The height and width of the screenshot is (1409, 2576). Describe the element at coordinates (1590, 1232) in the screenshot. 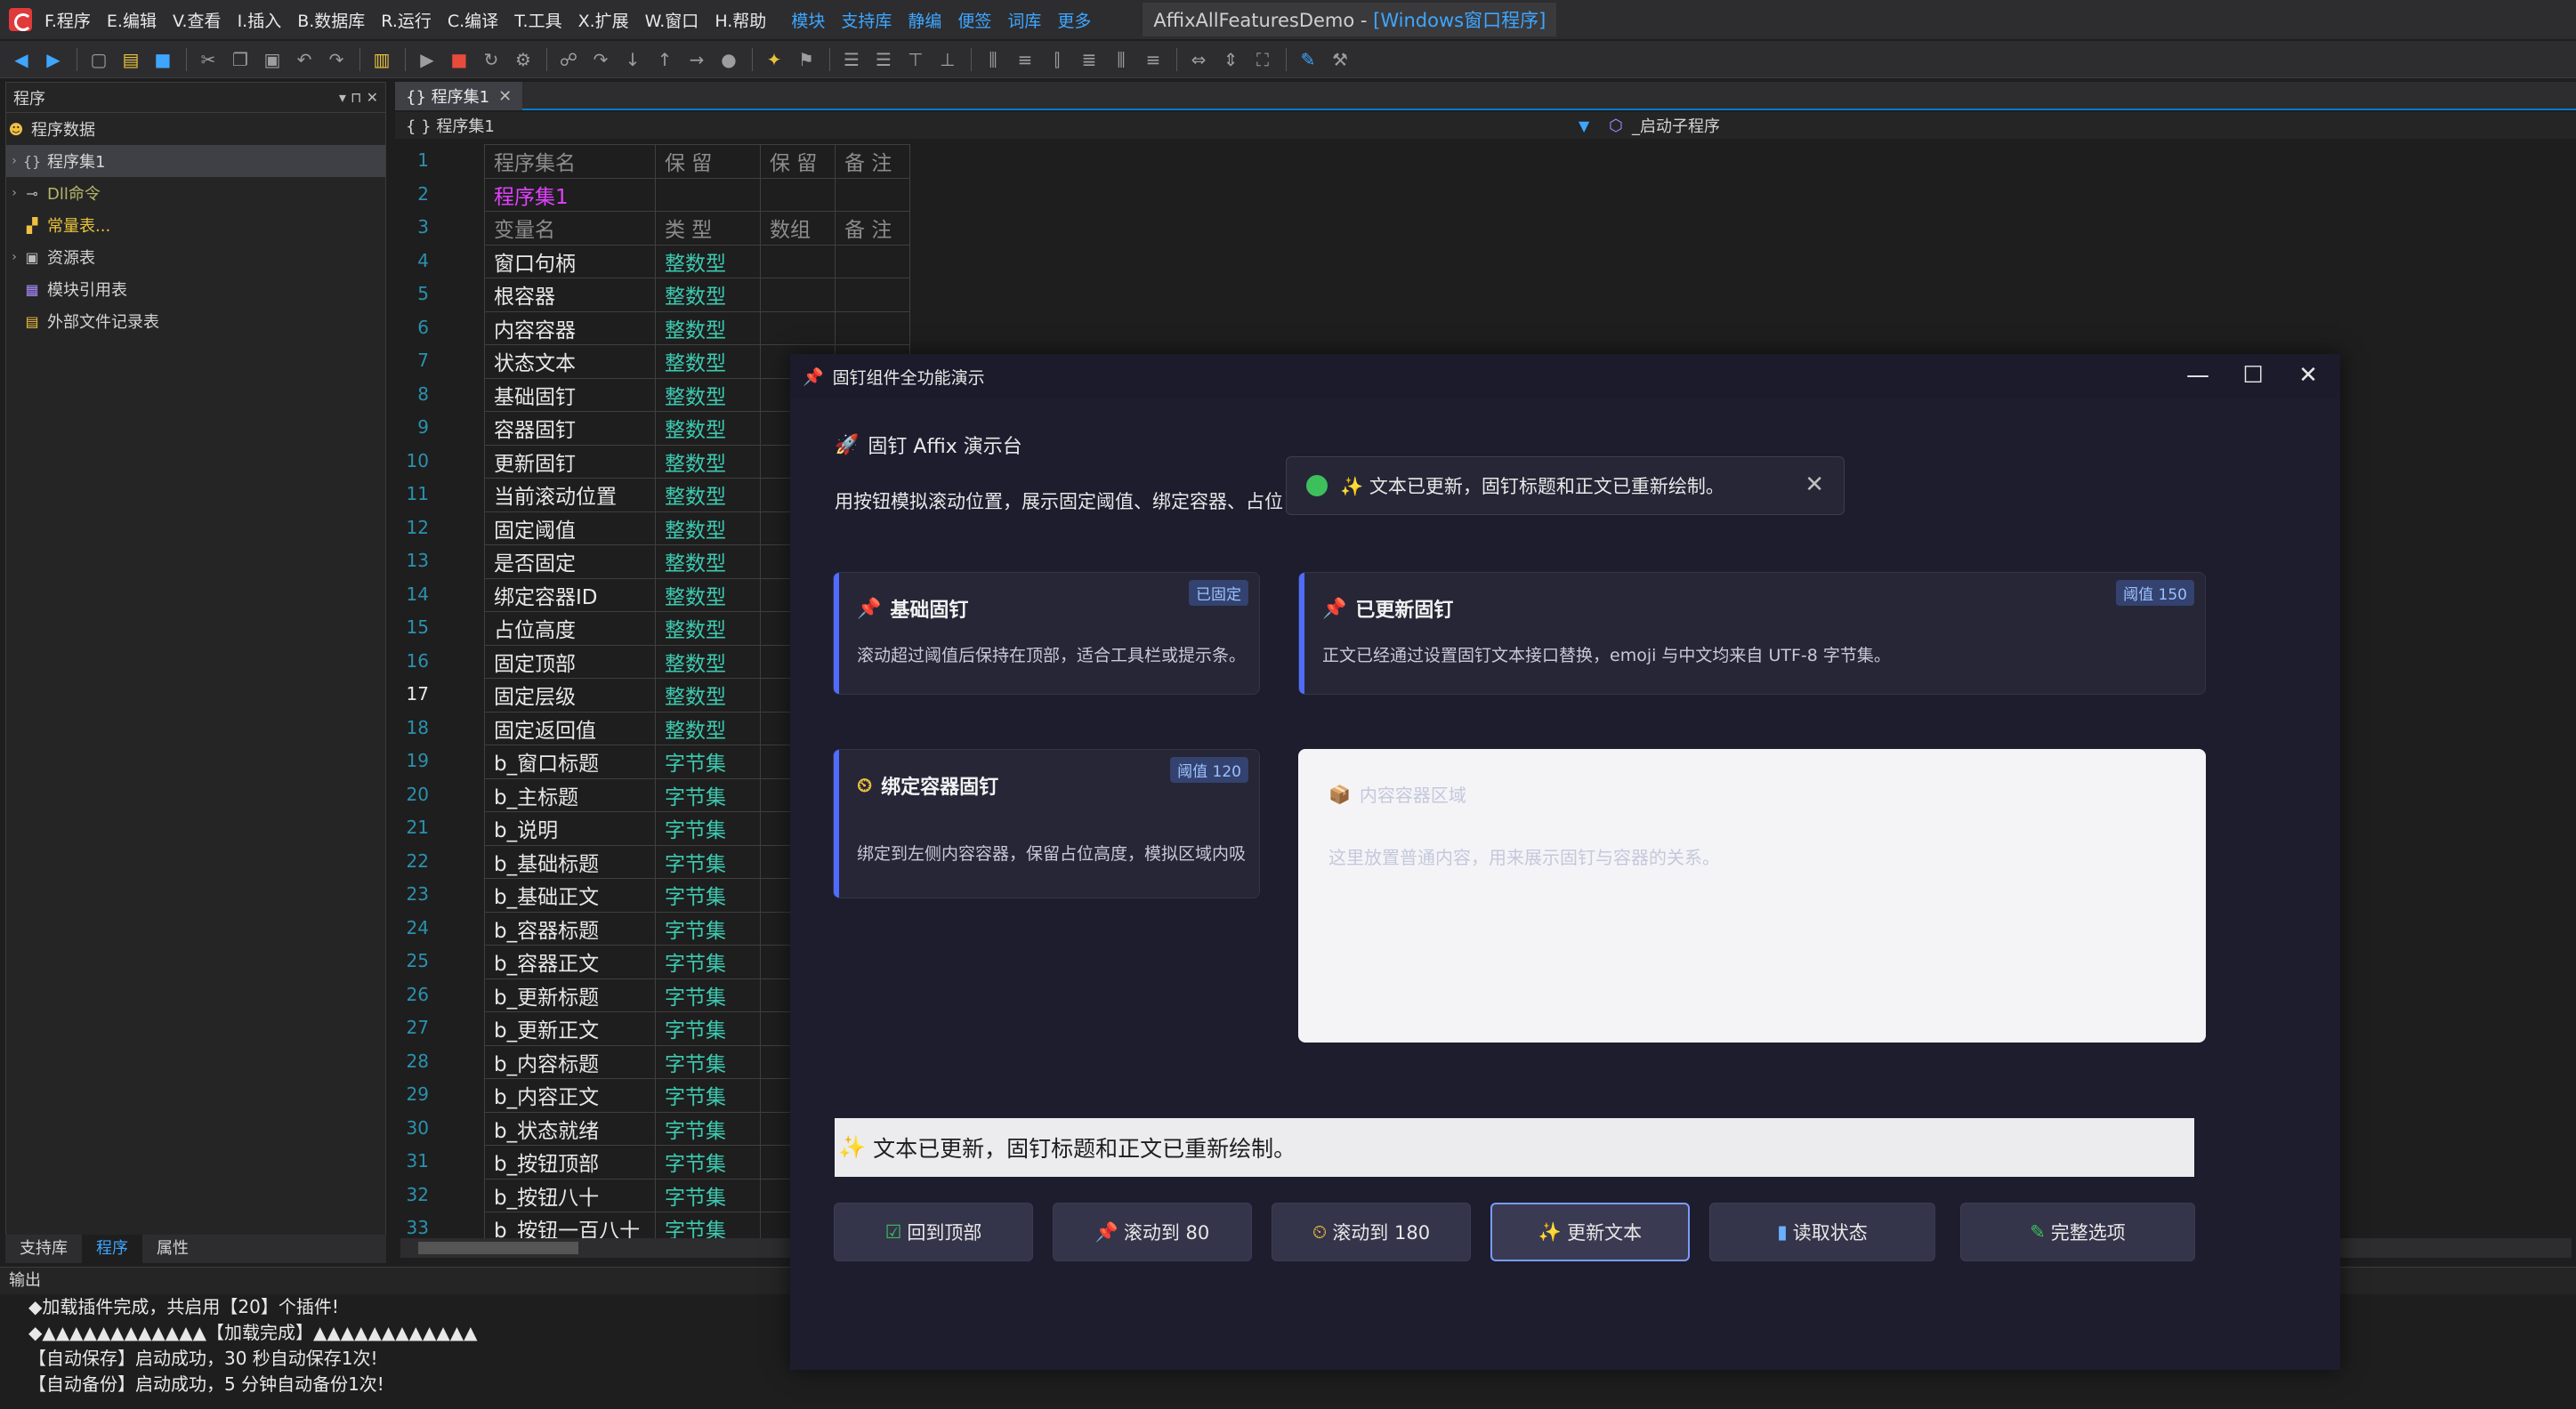

I see `update-text-button: ✨ 更新文本` at that location.